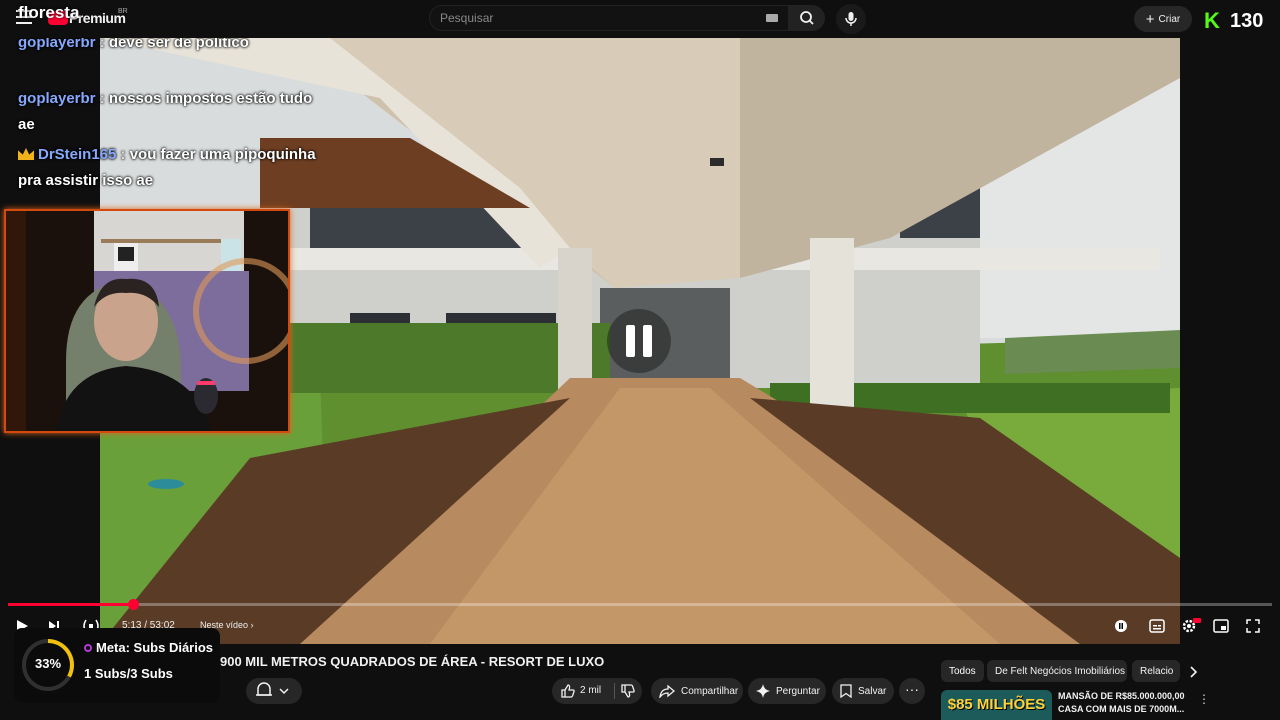  I want to click on fullscreen-icon, so click(1253, 626).